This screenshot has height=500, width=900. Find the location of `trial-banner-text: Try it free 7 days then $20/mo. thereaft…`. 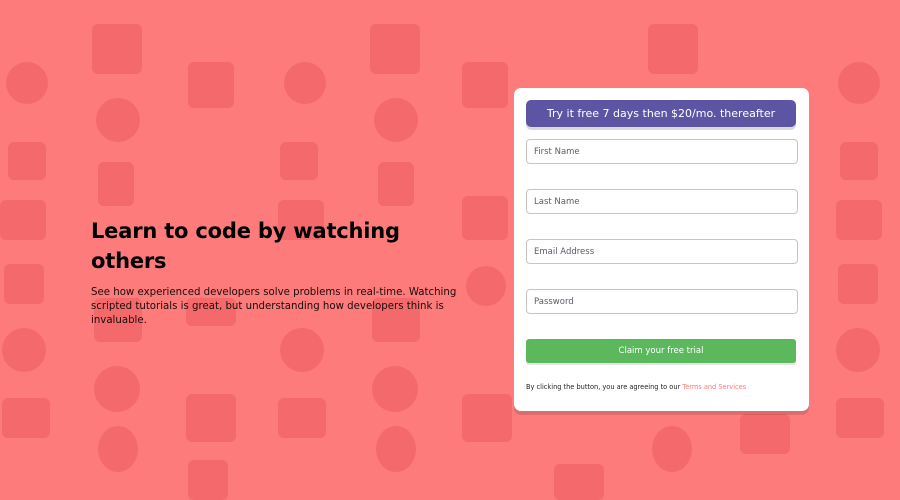

trial-banner-text: Try it free 7 days then $20/mo. thereaft… is located at coordinates (661, 113).